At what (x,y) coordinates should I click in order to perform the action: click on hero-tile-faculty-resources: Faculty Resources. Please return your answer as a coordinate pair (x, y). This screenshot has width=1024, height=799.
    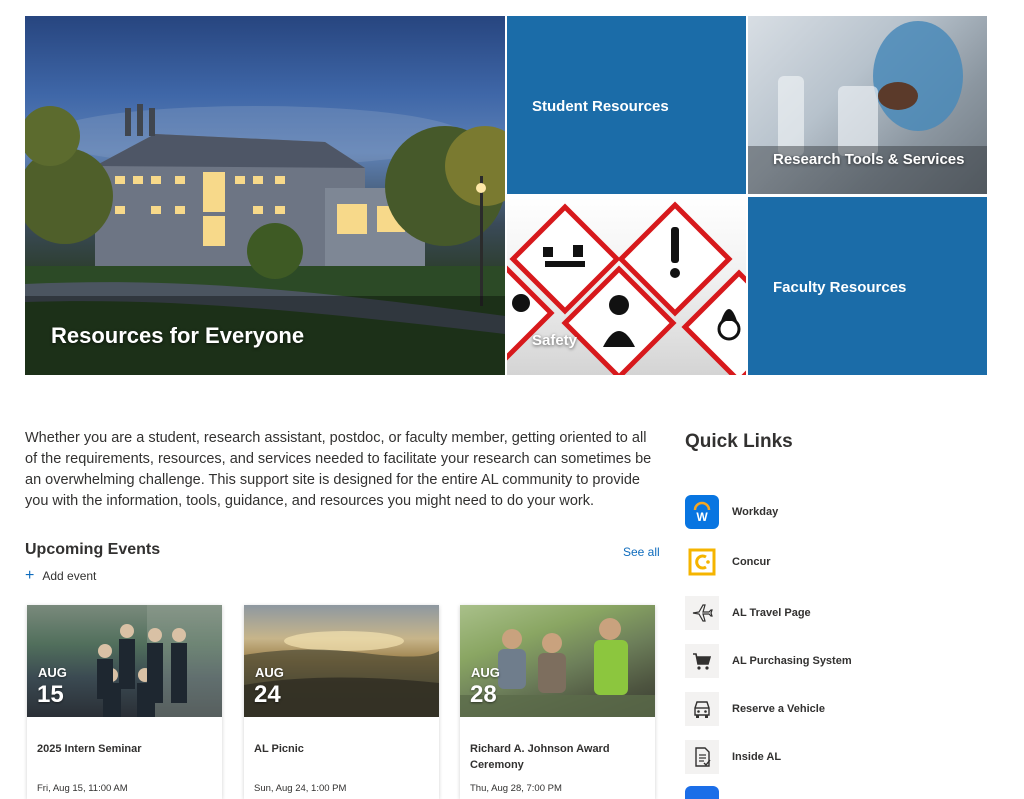
    Looking at the image, I should click on (867, 286).